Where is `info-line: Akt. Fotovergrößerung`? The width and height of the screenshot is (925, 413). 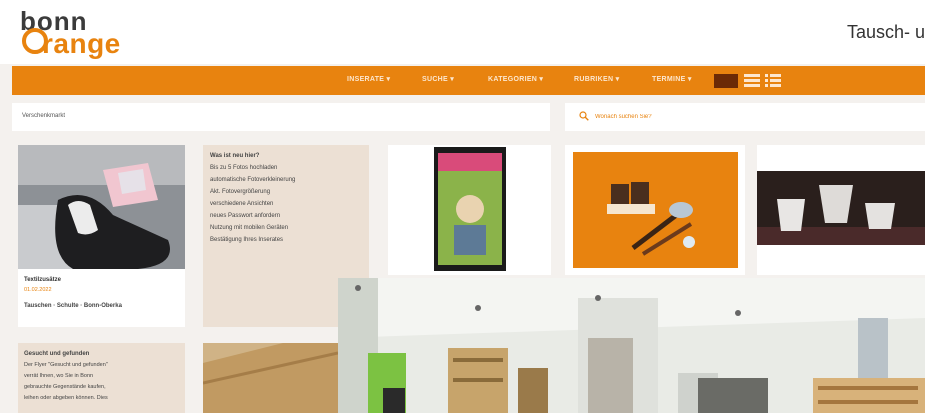 info-line: Akt. Fotovergrößerung is located at coordinates (240, 192).